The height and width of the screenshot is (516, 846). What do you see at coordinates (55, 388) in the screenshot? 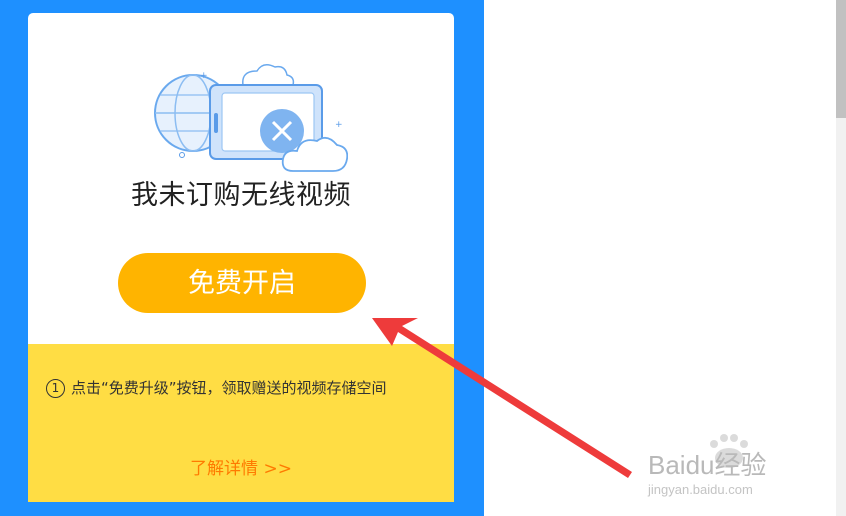
I see `step-number-icon: 1` at bounding box center [55, 388].